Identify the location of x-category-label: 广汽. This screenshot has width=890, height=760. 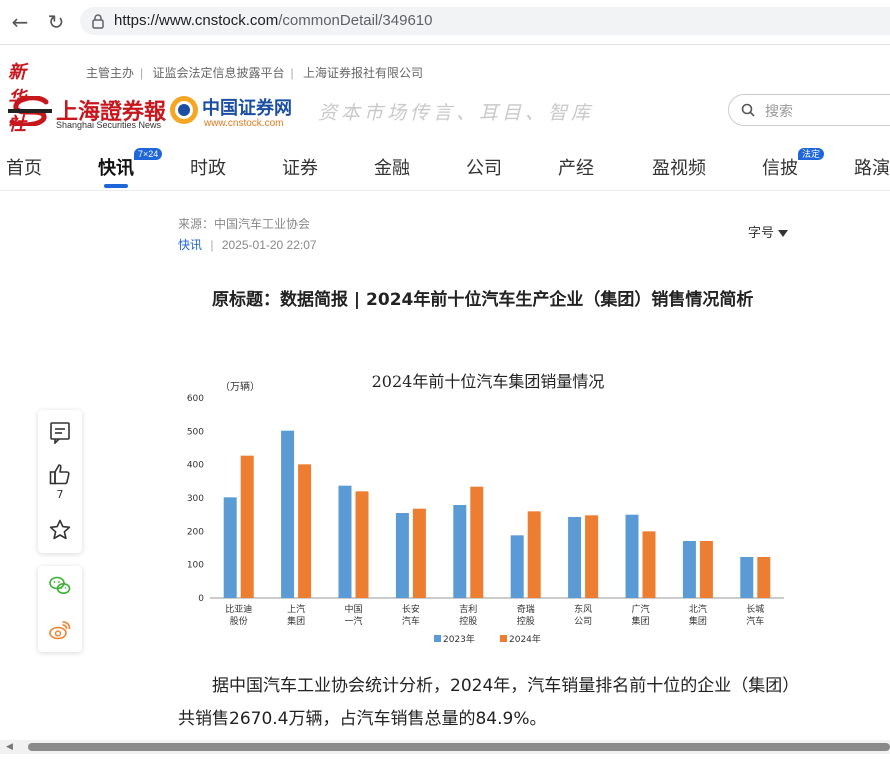
(640, 609).